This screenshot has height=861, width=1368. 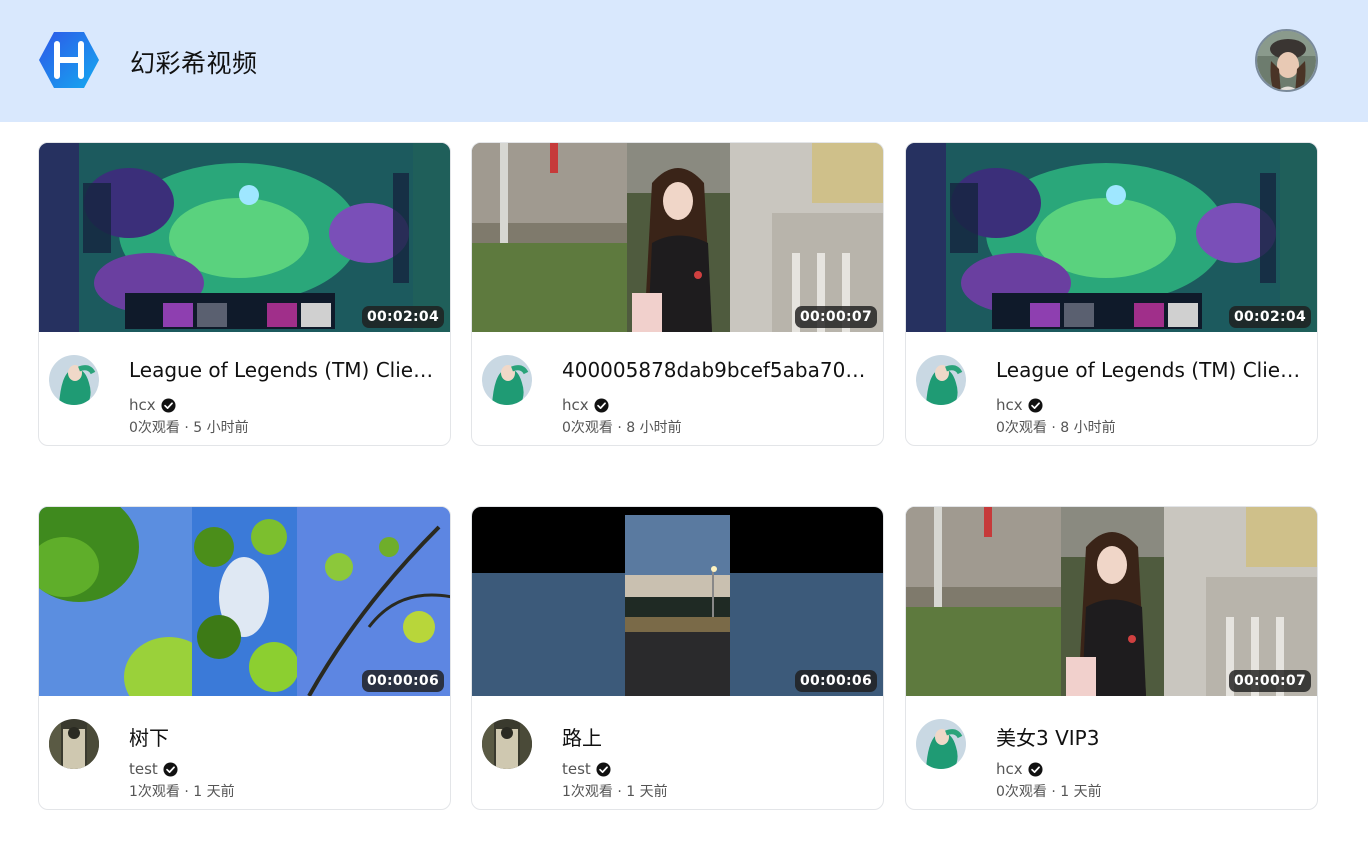 What do you see at coordinates (69, 60) in the screenshot?
I see `site-logo-icon` at bounding box center [69, 60].